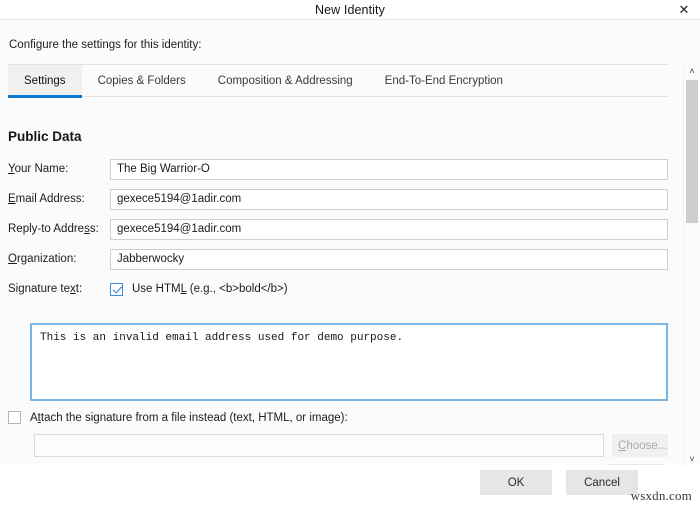 Image resolution: width=700 pixels, height=505 pixels. I want to click on tab-settings-label: Settings, so click(45, 81).